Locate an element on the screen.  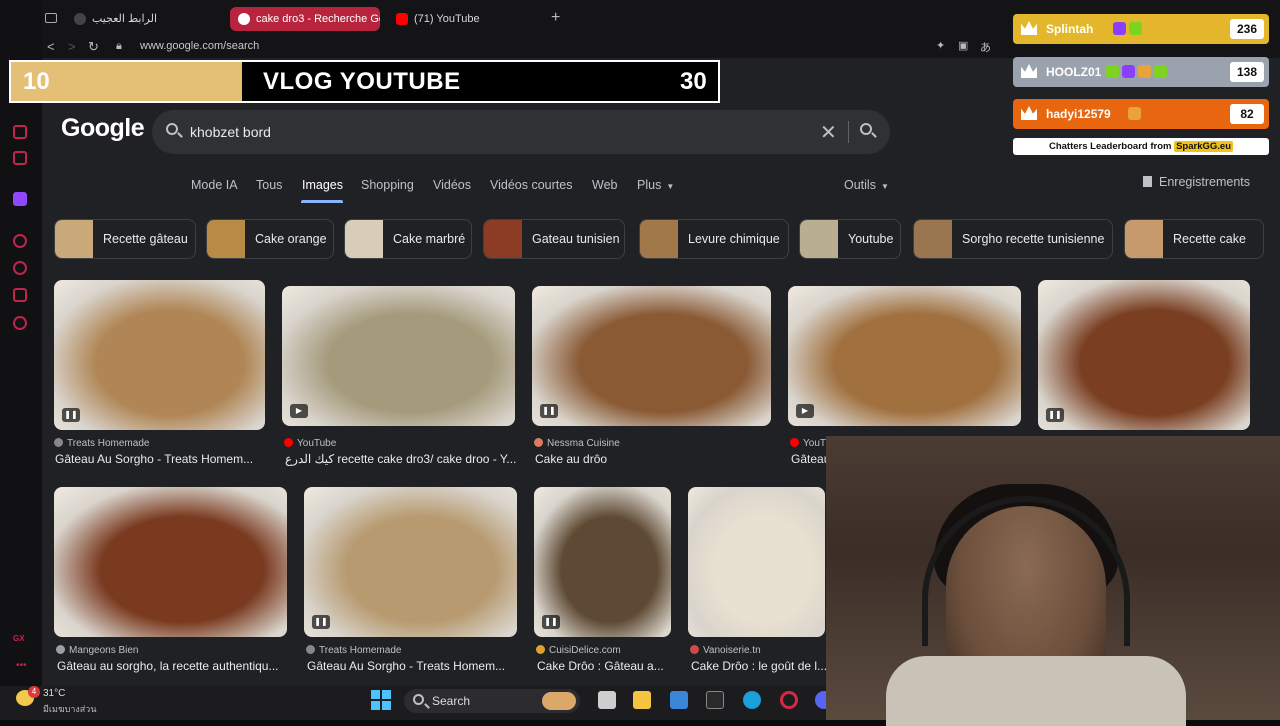
saved-button: Enregistrements is located at coordinates (1196, 182).